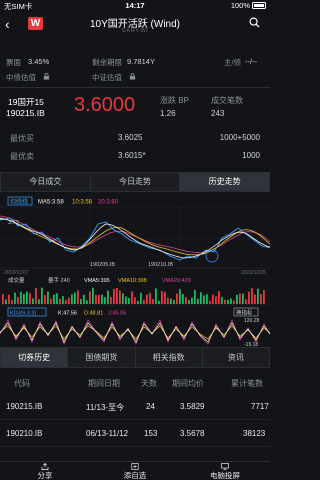 The width and height of the screenshot is (320, 480). Describe the element at coordinates (93, 314) in the screenshot. I see `kdj-d: D:48.81` at that location.